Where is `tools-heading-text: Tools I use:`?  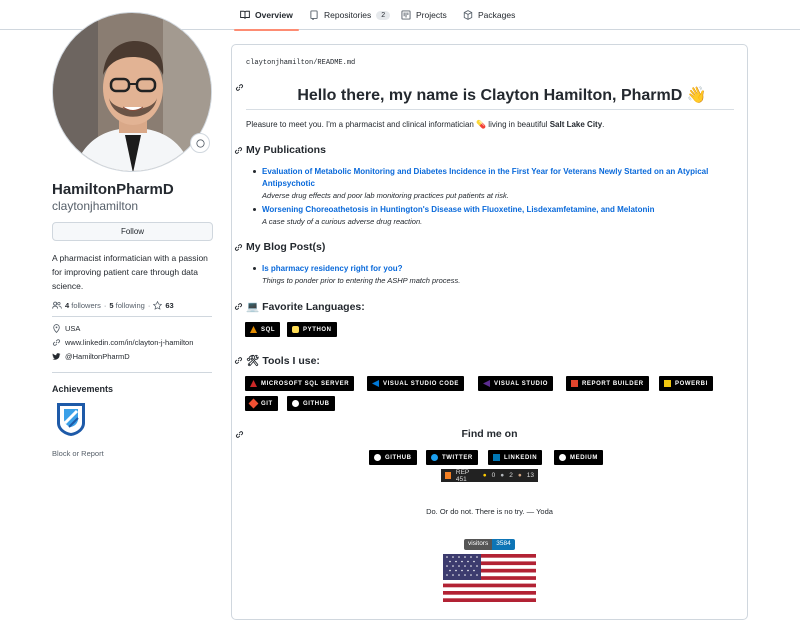 tools-heading-text: Tools I use: is located at coordinates (291, 360).